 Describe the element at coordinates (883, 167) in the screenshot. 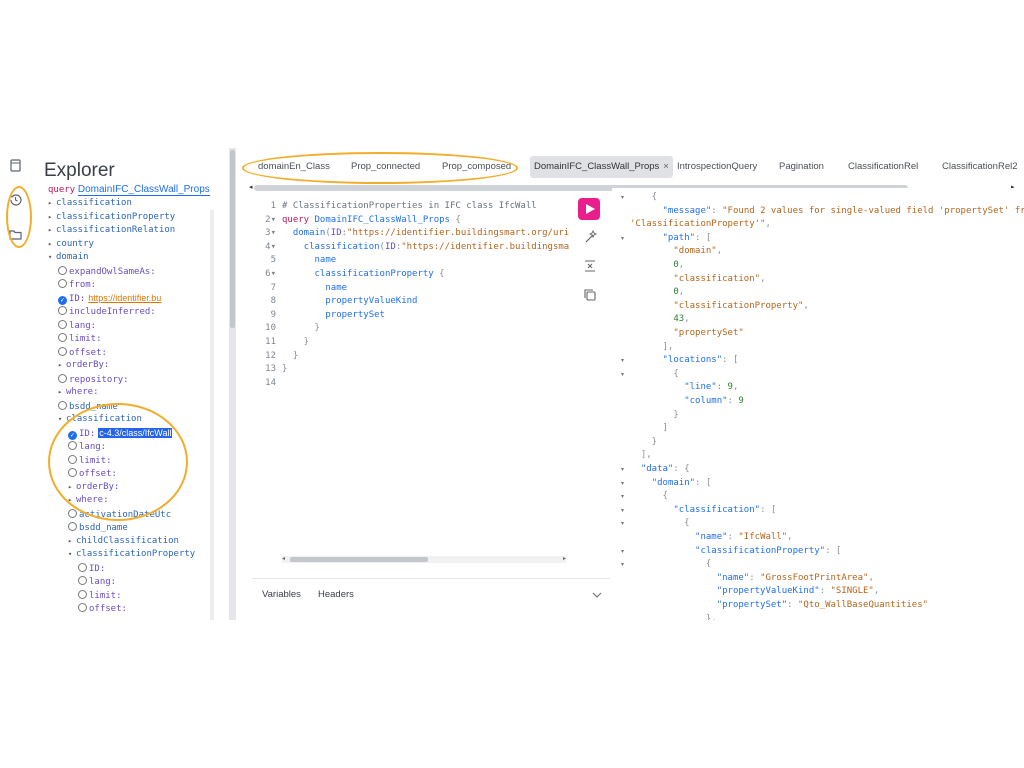

I see `tab-classificationrel: ClassificationRel` at that location.